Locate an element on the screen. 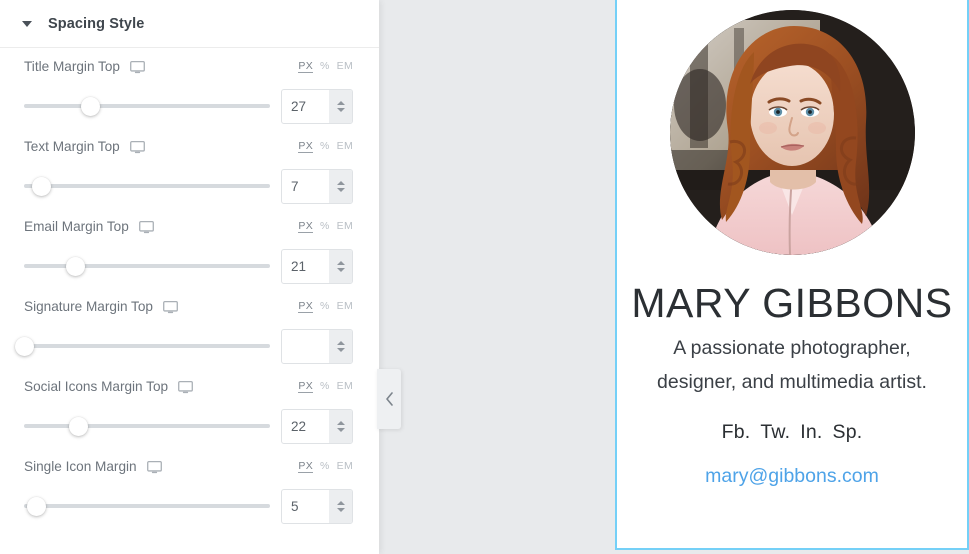 The image size is (969, 554). margin-number-field: 5 is located at coordinates (317, 506).